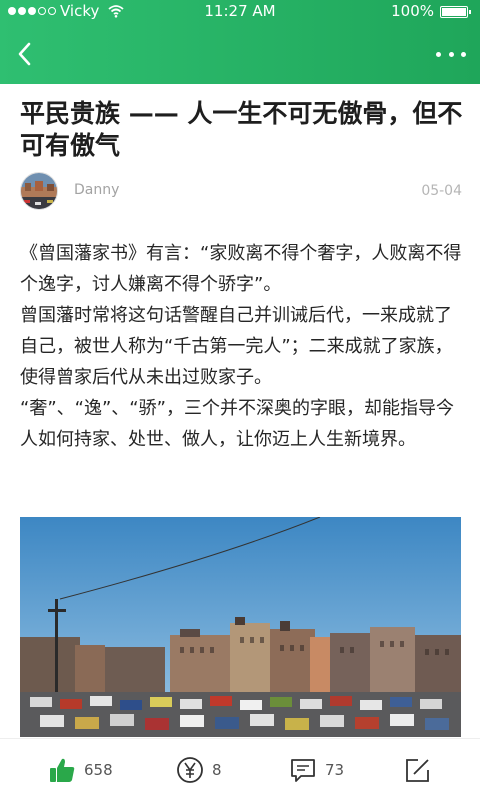  I want to click on comment-count: 73, so click(335, 770).